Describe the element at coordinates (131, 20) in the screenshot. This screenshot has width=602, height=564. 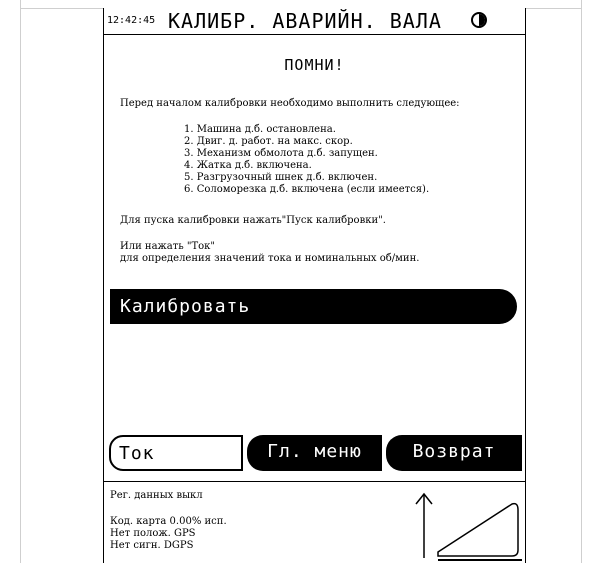
I see `clock: 12:42:45` at that location.